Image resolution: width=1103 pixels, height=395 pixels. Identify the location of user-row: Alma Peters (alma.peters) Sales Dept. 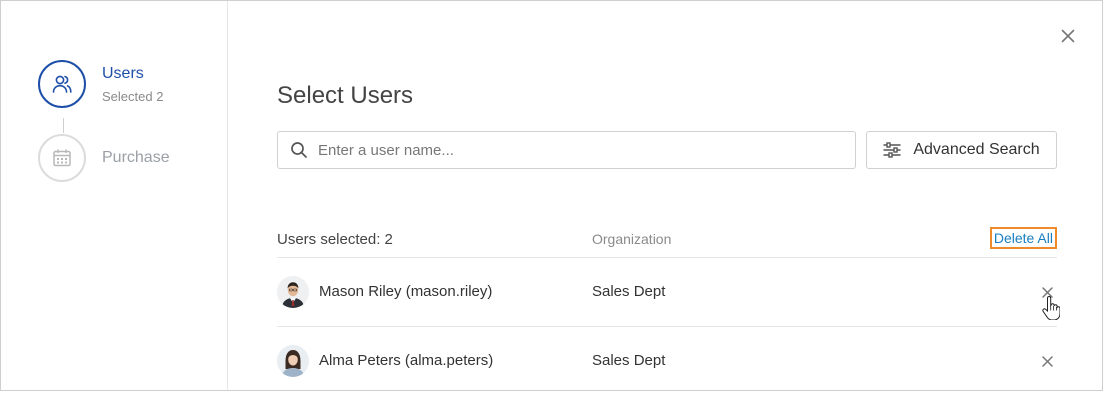
(667, 361).